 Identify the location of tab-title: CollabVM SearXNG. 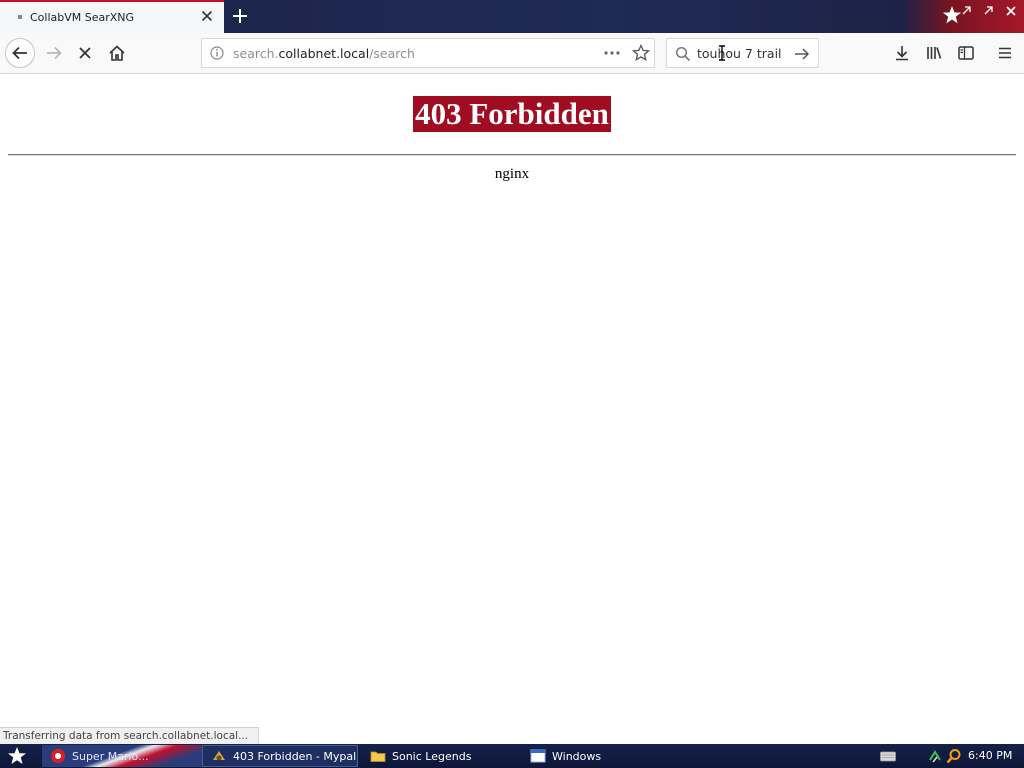
(82, 17).